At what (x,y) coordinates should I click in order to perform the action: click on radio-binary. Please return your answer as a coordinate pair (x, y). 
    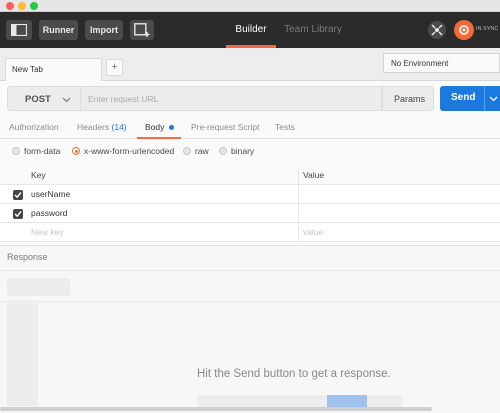
    Looking at the image, I should click on (223, 151).